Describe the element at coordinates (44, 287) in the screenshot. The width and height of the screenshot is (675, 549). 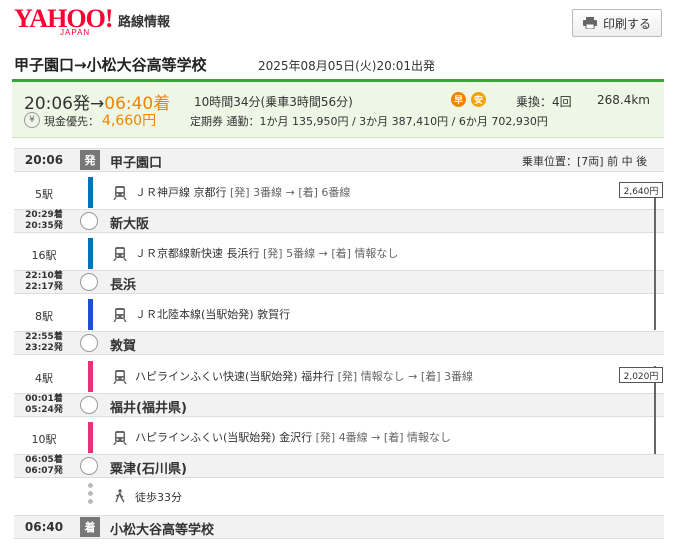
I see `station-dep-time: 22:17発` at that location.